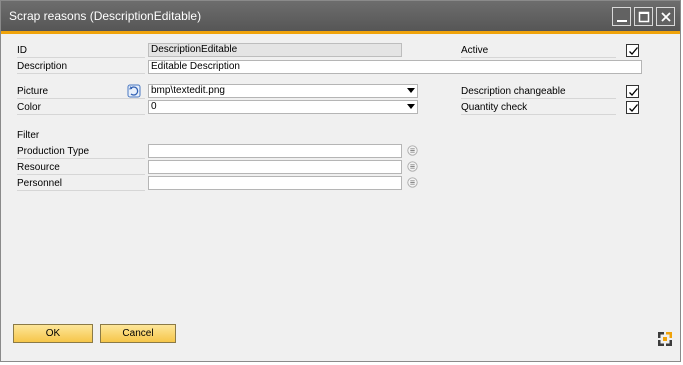 This screenshot has height=365, width=683. I want to click on picture-label: Picture, so click(81, 91).